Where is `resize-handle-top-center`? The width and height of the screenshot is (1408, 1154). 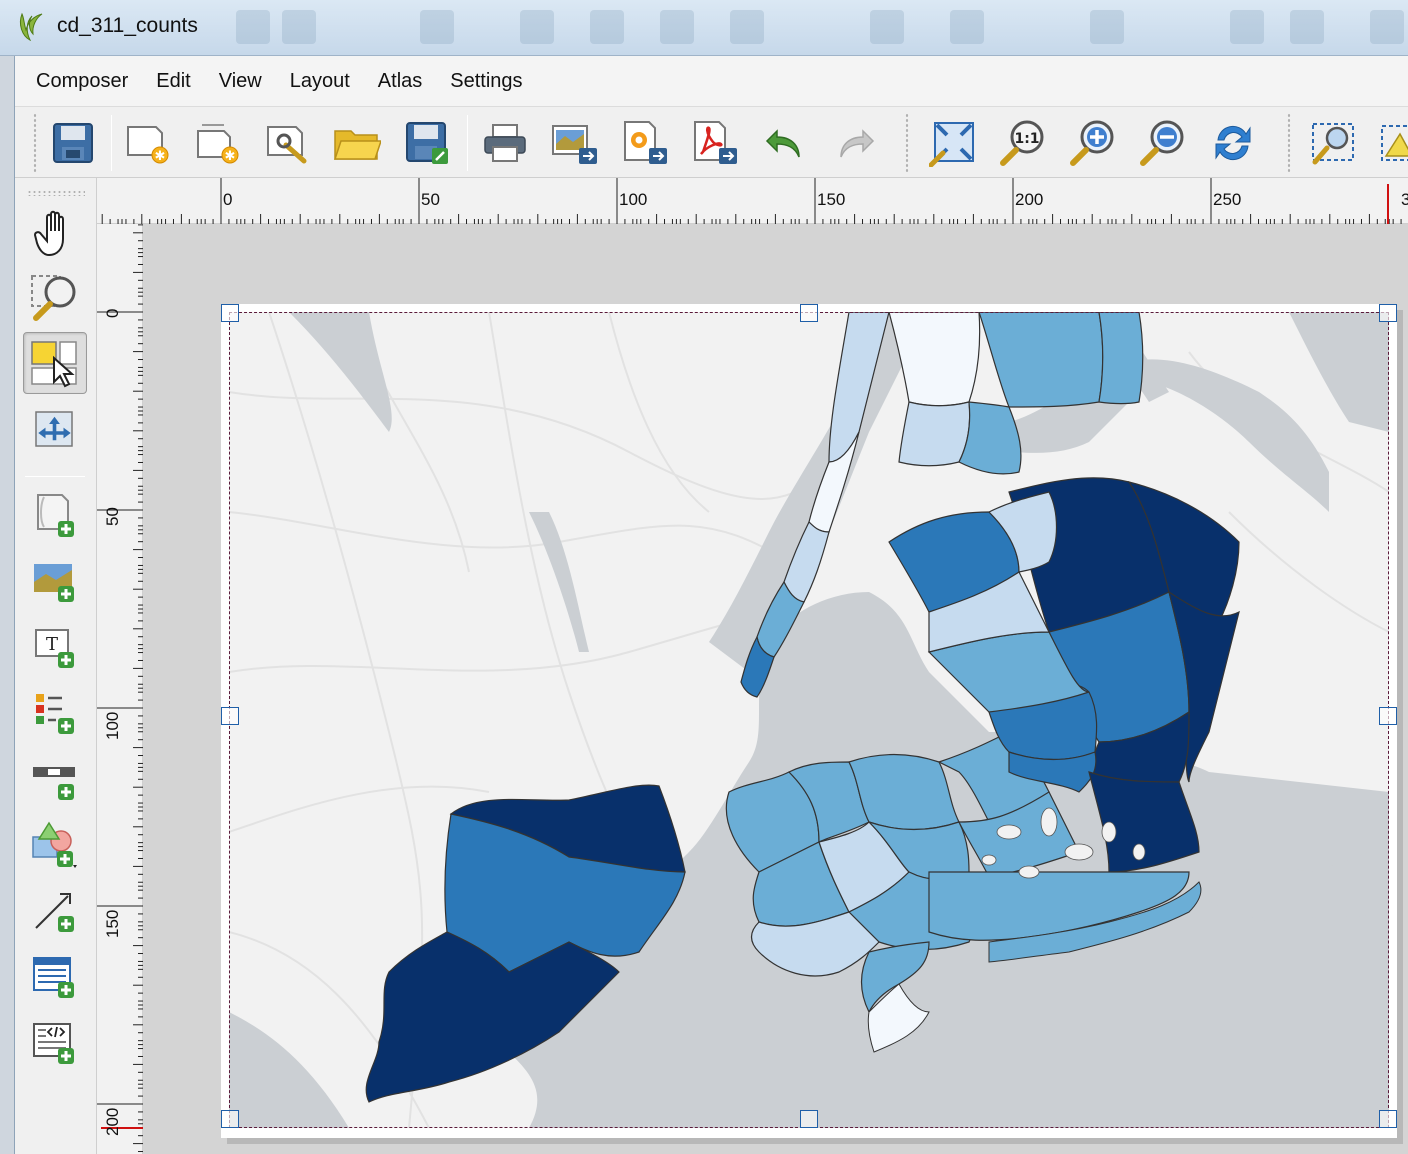 resize-handle-top-center is located at coordinates (809, 313).